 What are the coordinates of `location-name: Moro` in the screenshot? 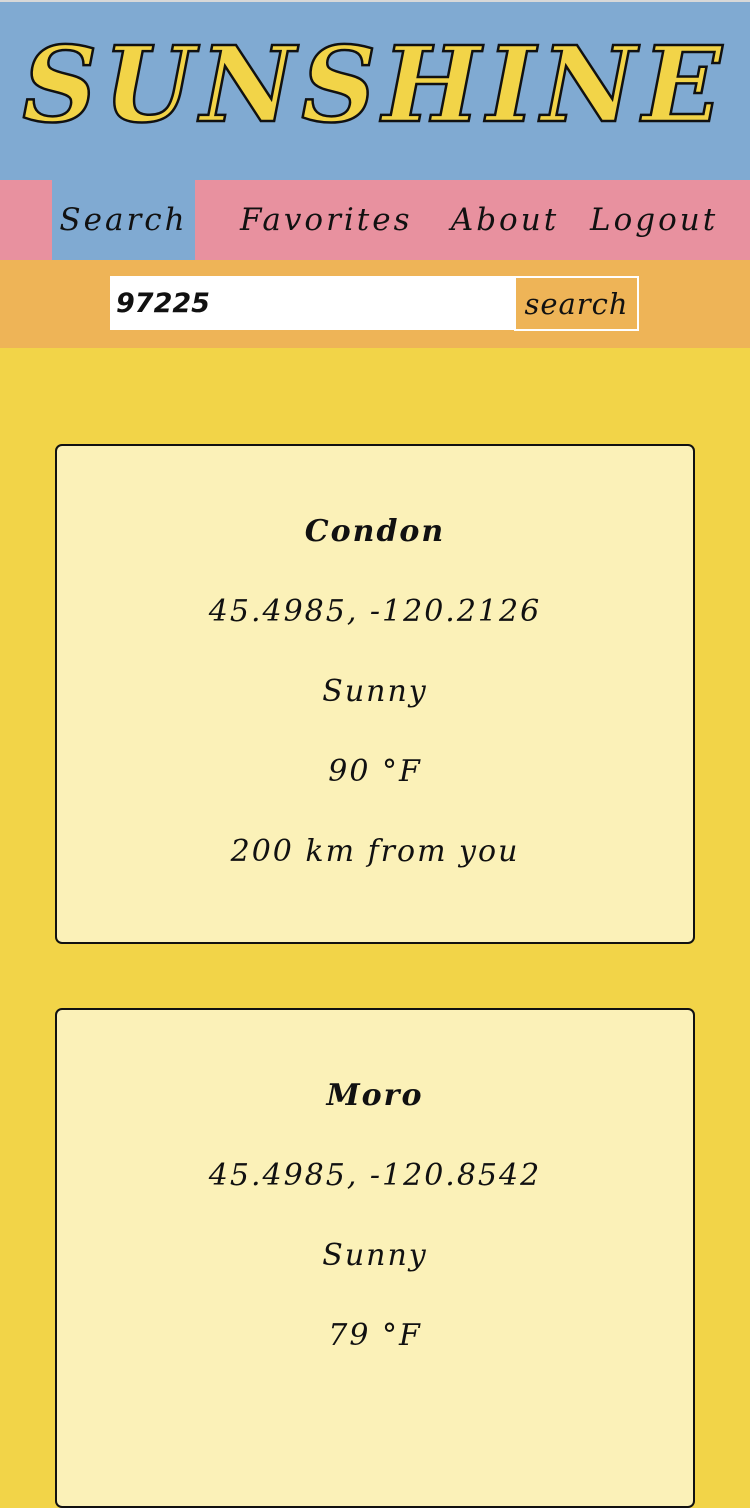 It's located at (375, 1095).